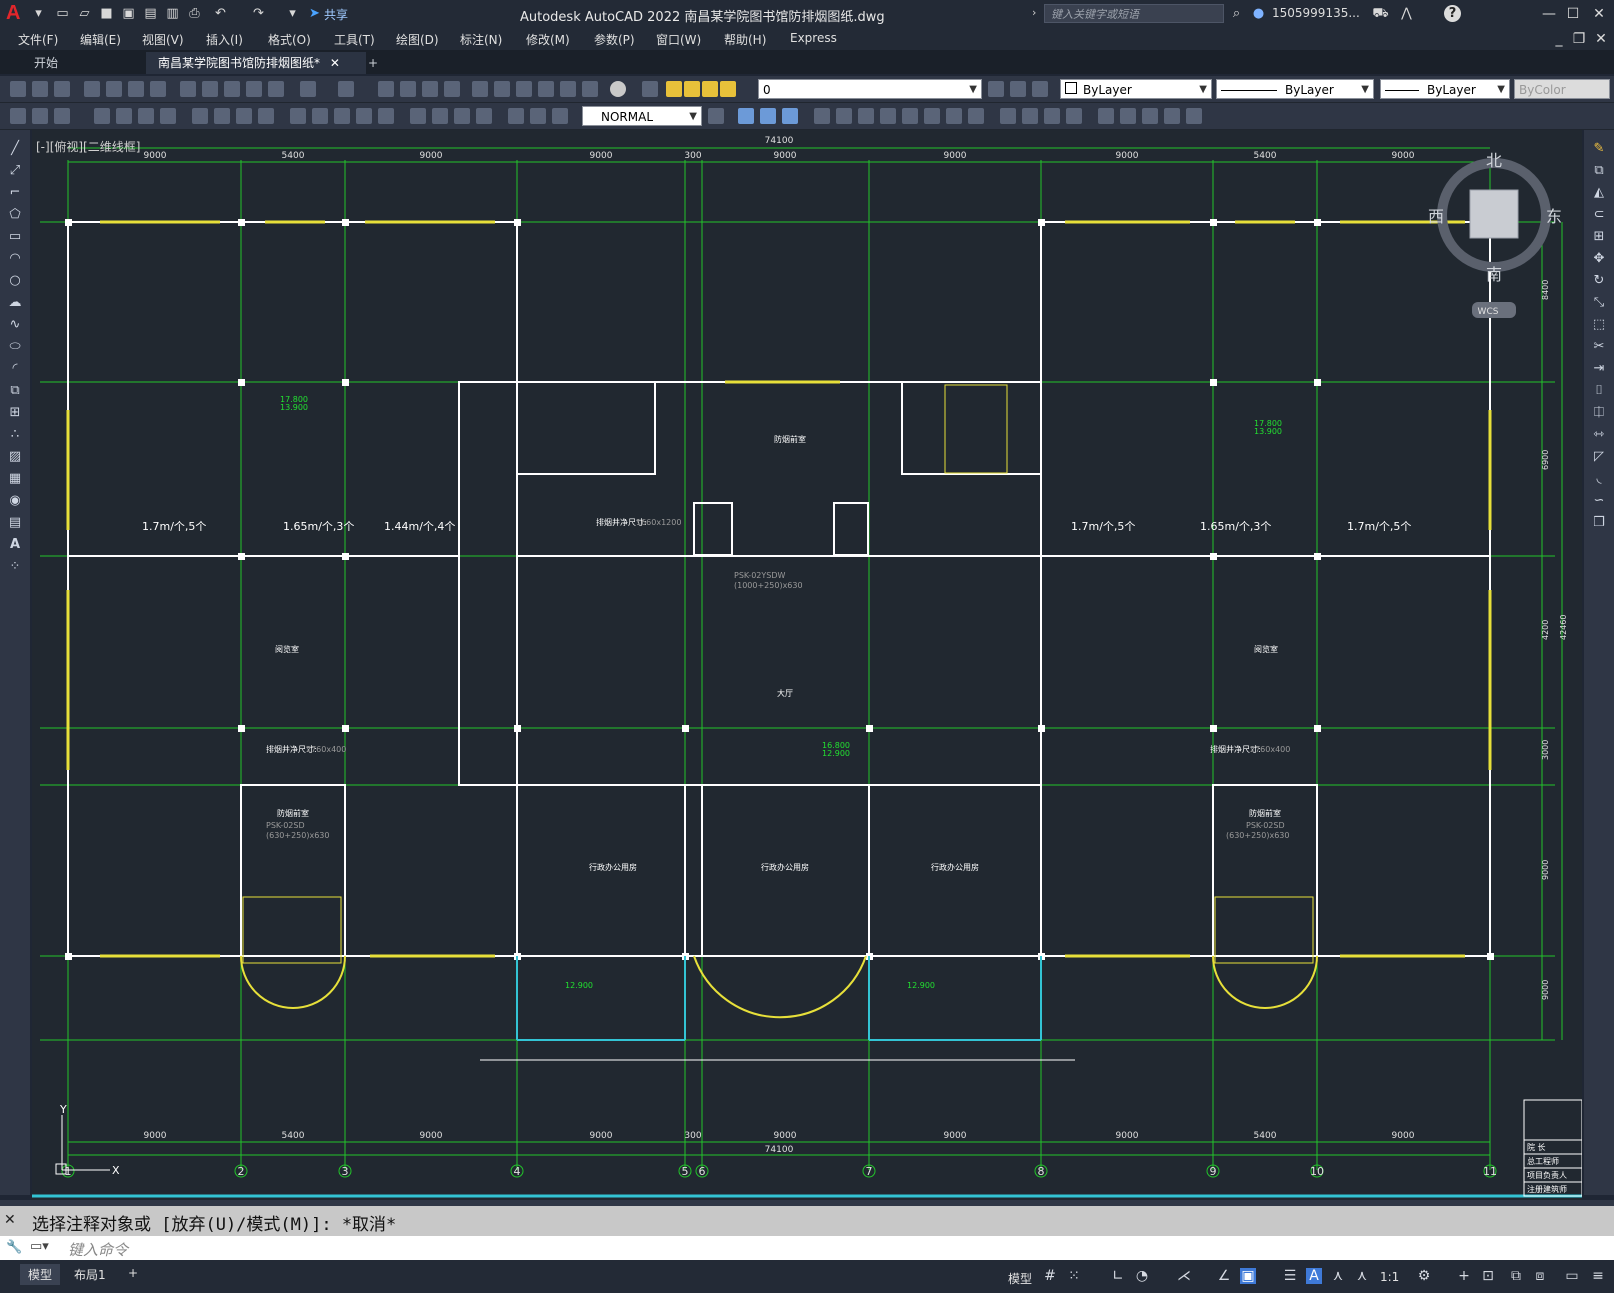 The height and width of the screenshot is (1293, 1614). Describe the element at coordinates (210, 89) in the screenshot. I see `copy-icon` at that location.